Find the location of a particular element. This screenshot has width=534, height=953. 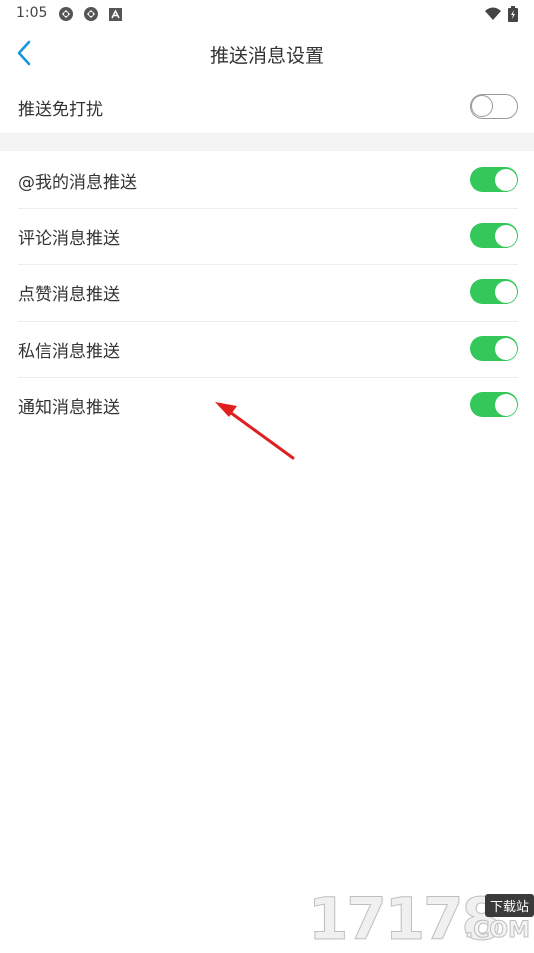

like-push-toggle is located at coordinates (494, 291).